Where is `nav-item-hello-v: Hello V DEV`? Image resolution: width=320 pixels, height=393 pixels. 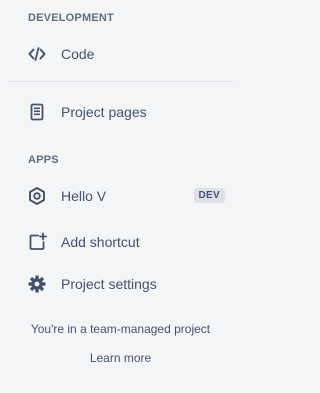 nav-item-hello-v: Hello V DEV is located at coordinates (120, 196).